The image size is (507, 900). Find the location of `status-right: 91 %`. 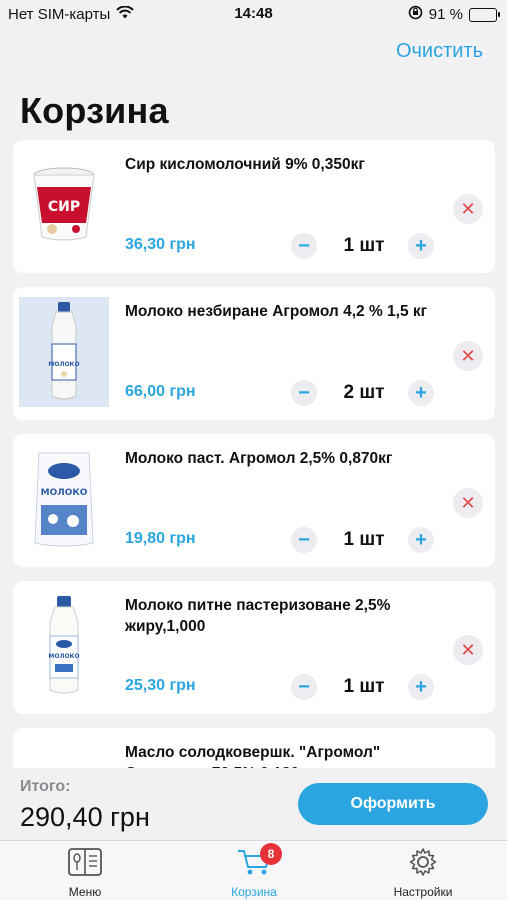

status-right: 91 % is located at coordinates (454, 14).